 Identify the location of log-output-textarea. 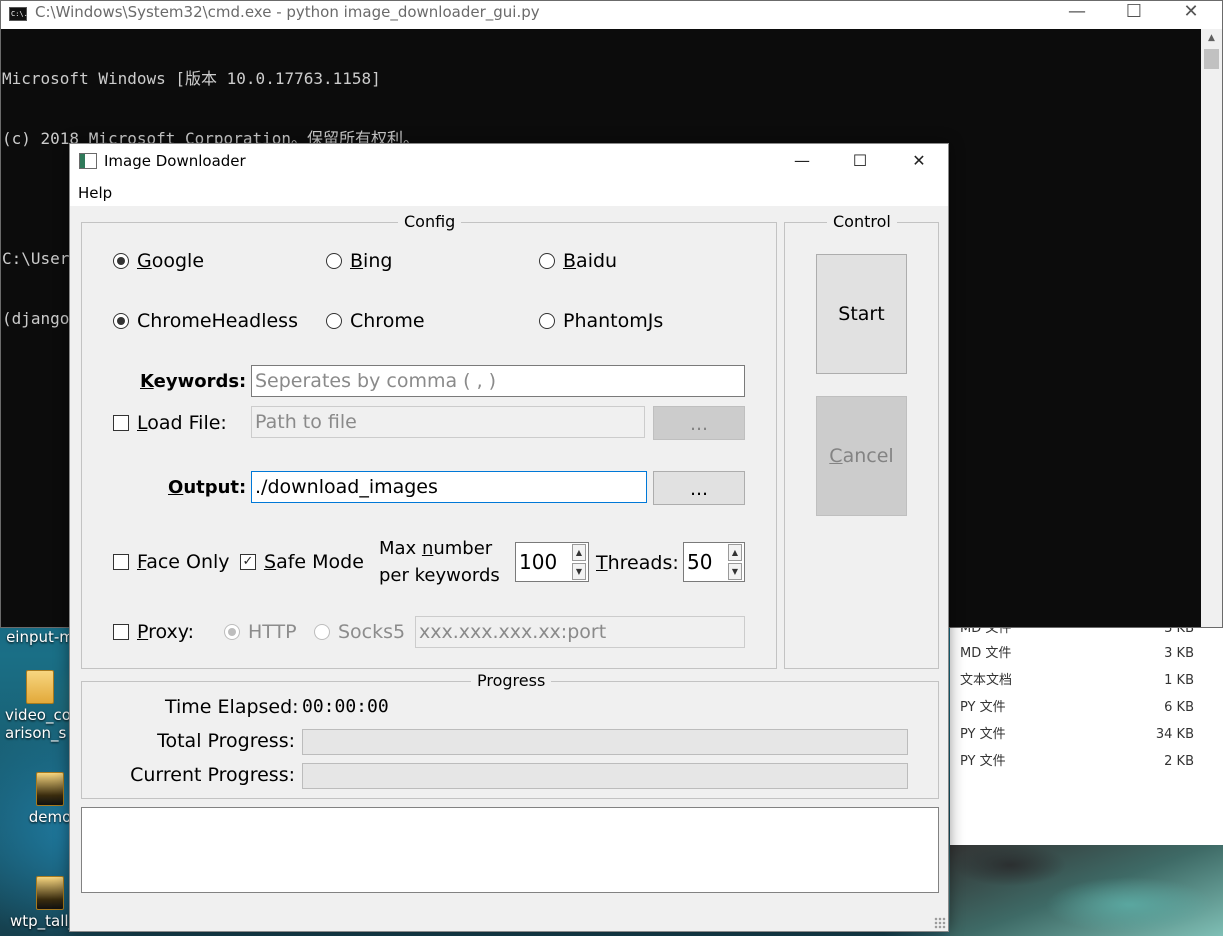
(510, 850).